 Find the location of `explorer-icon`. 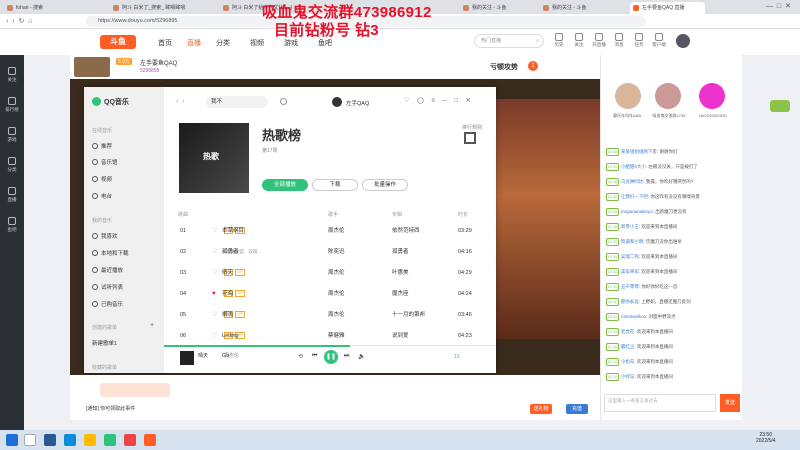

explorer-icon is located at coordinates (90, 440).